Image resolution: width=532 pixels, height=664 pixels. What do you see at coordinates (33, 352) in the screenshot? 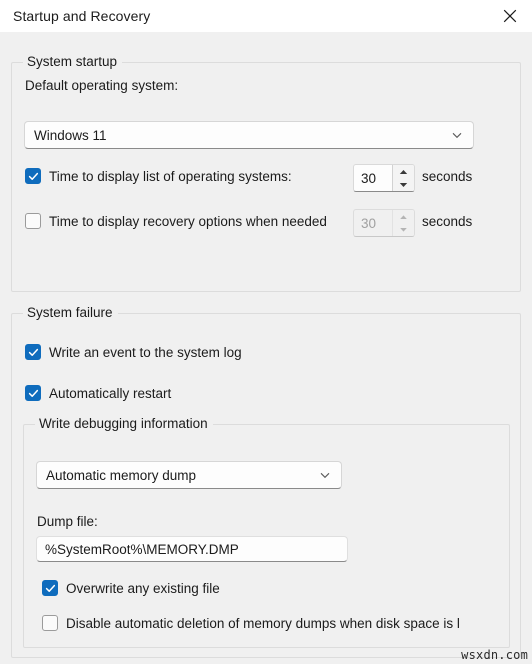
I see `write-event-checkbox` at bounding box center [33, 352].